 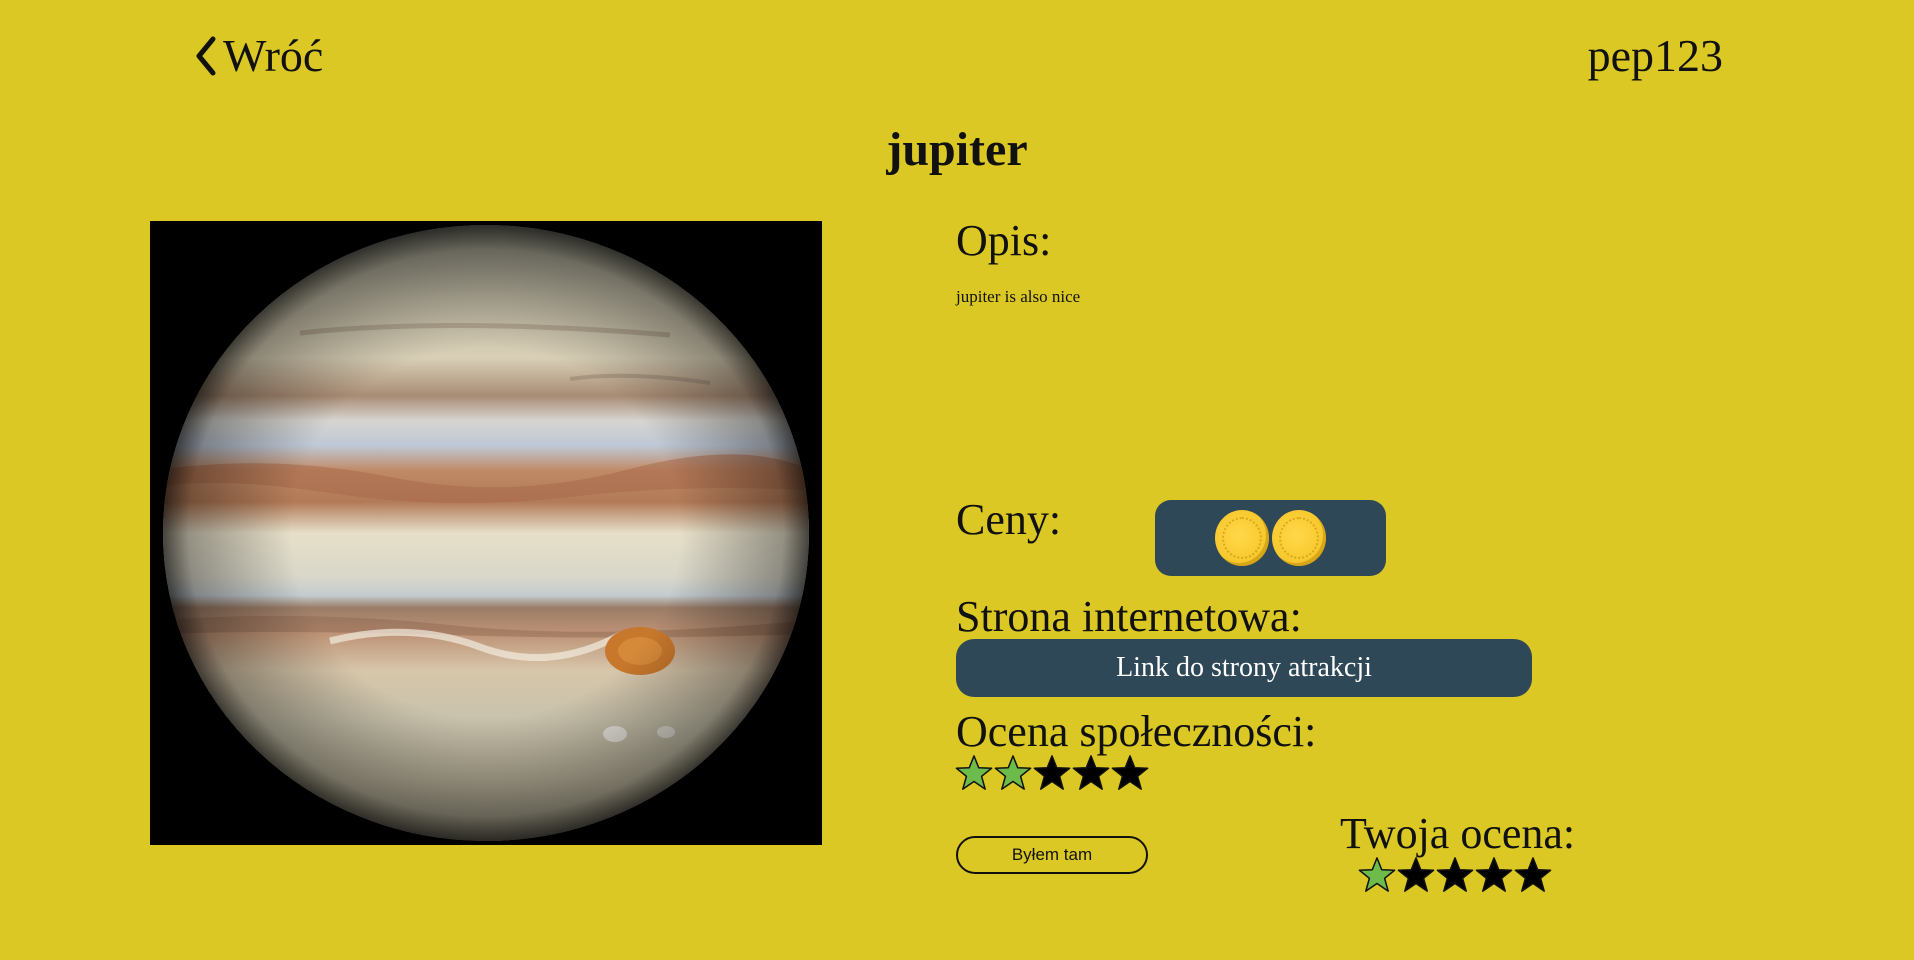 I want to click on back-button: Wróć, so click(x=258, y=56).